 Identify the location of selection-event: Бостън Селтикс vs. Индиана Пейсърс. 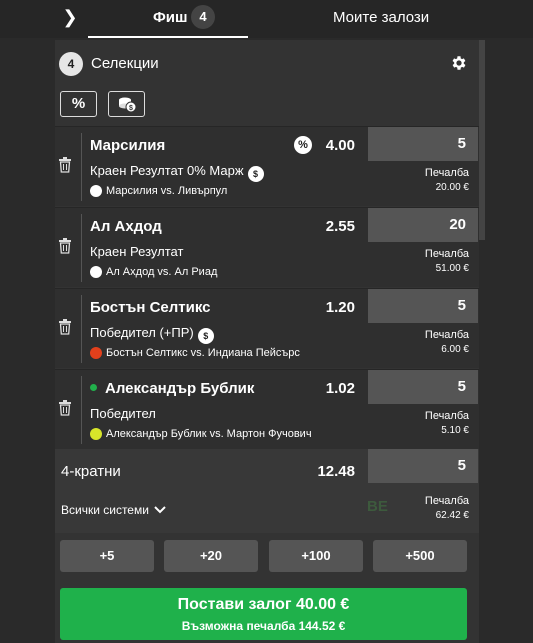
(195, 353).